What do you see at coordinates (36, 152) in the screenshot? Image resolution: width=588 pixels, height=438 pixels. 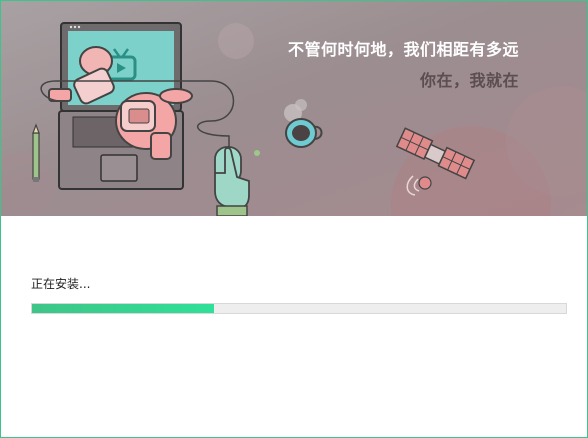 I see `pencil-icon` at bounding box center [36, 152].